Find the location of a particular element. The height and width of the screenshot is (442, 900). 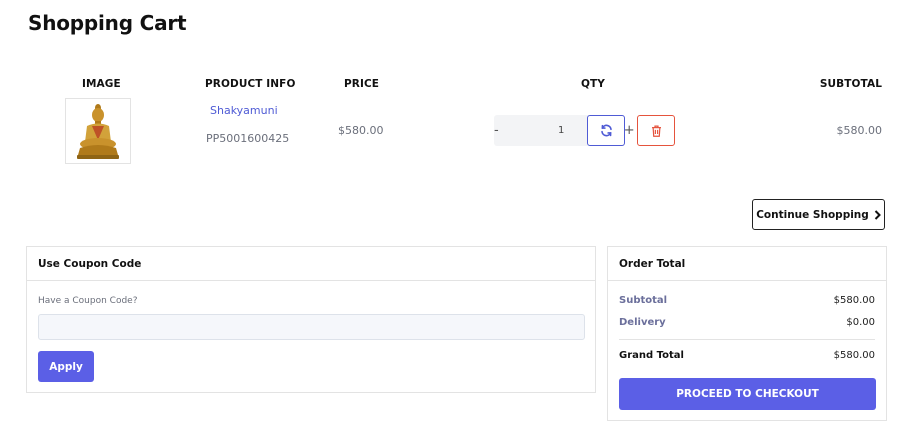

qty-increment-button: + is located at coordinates (629, 130).